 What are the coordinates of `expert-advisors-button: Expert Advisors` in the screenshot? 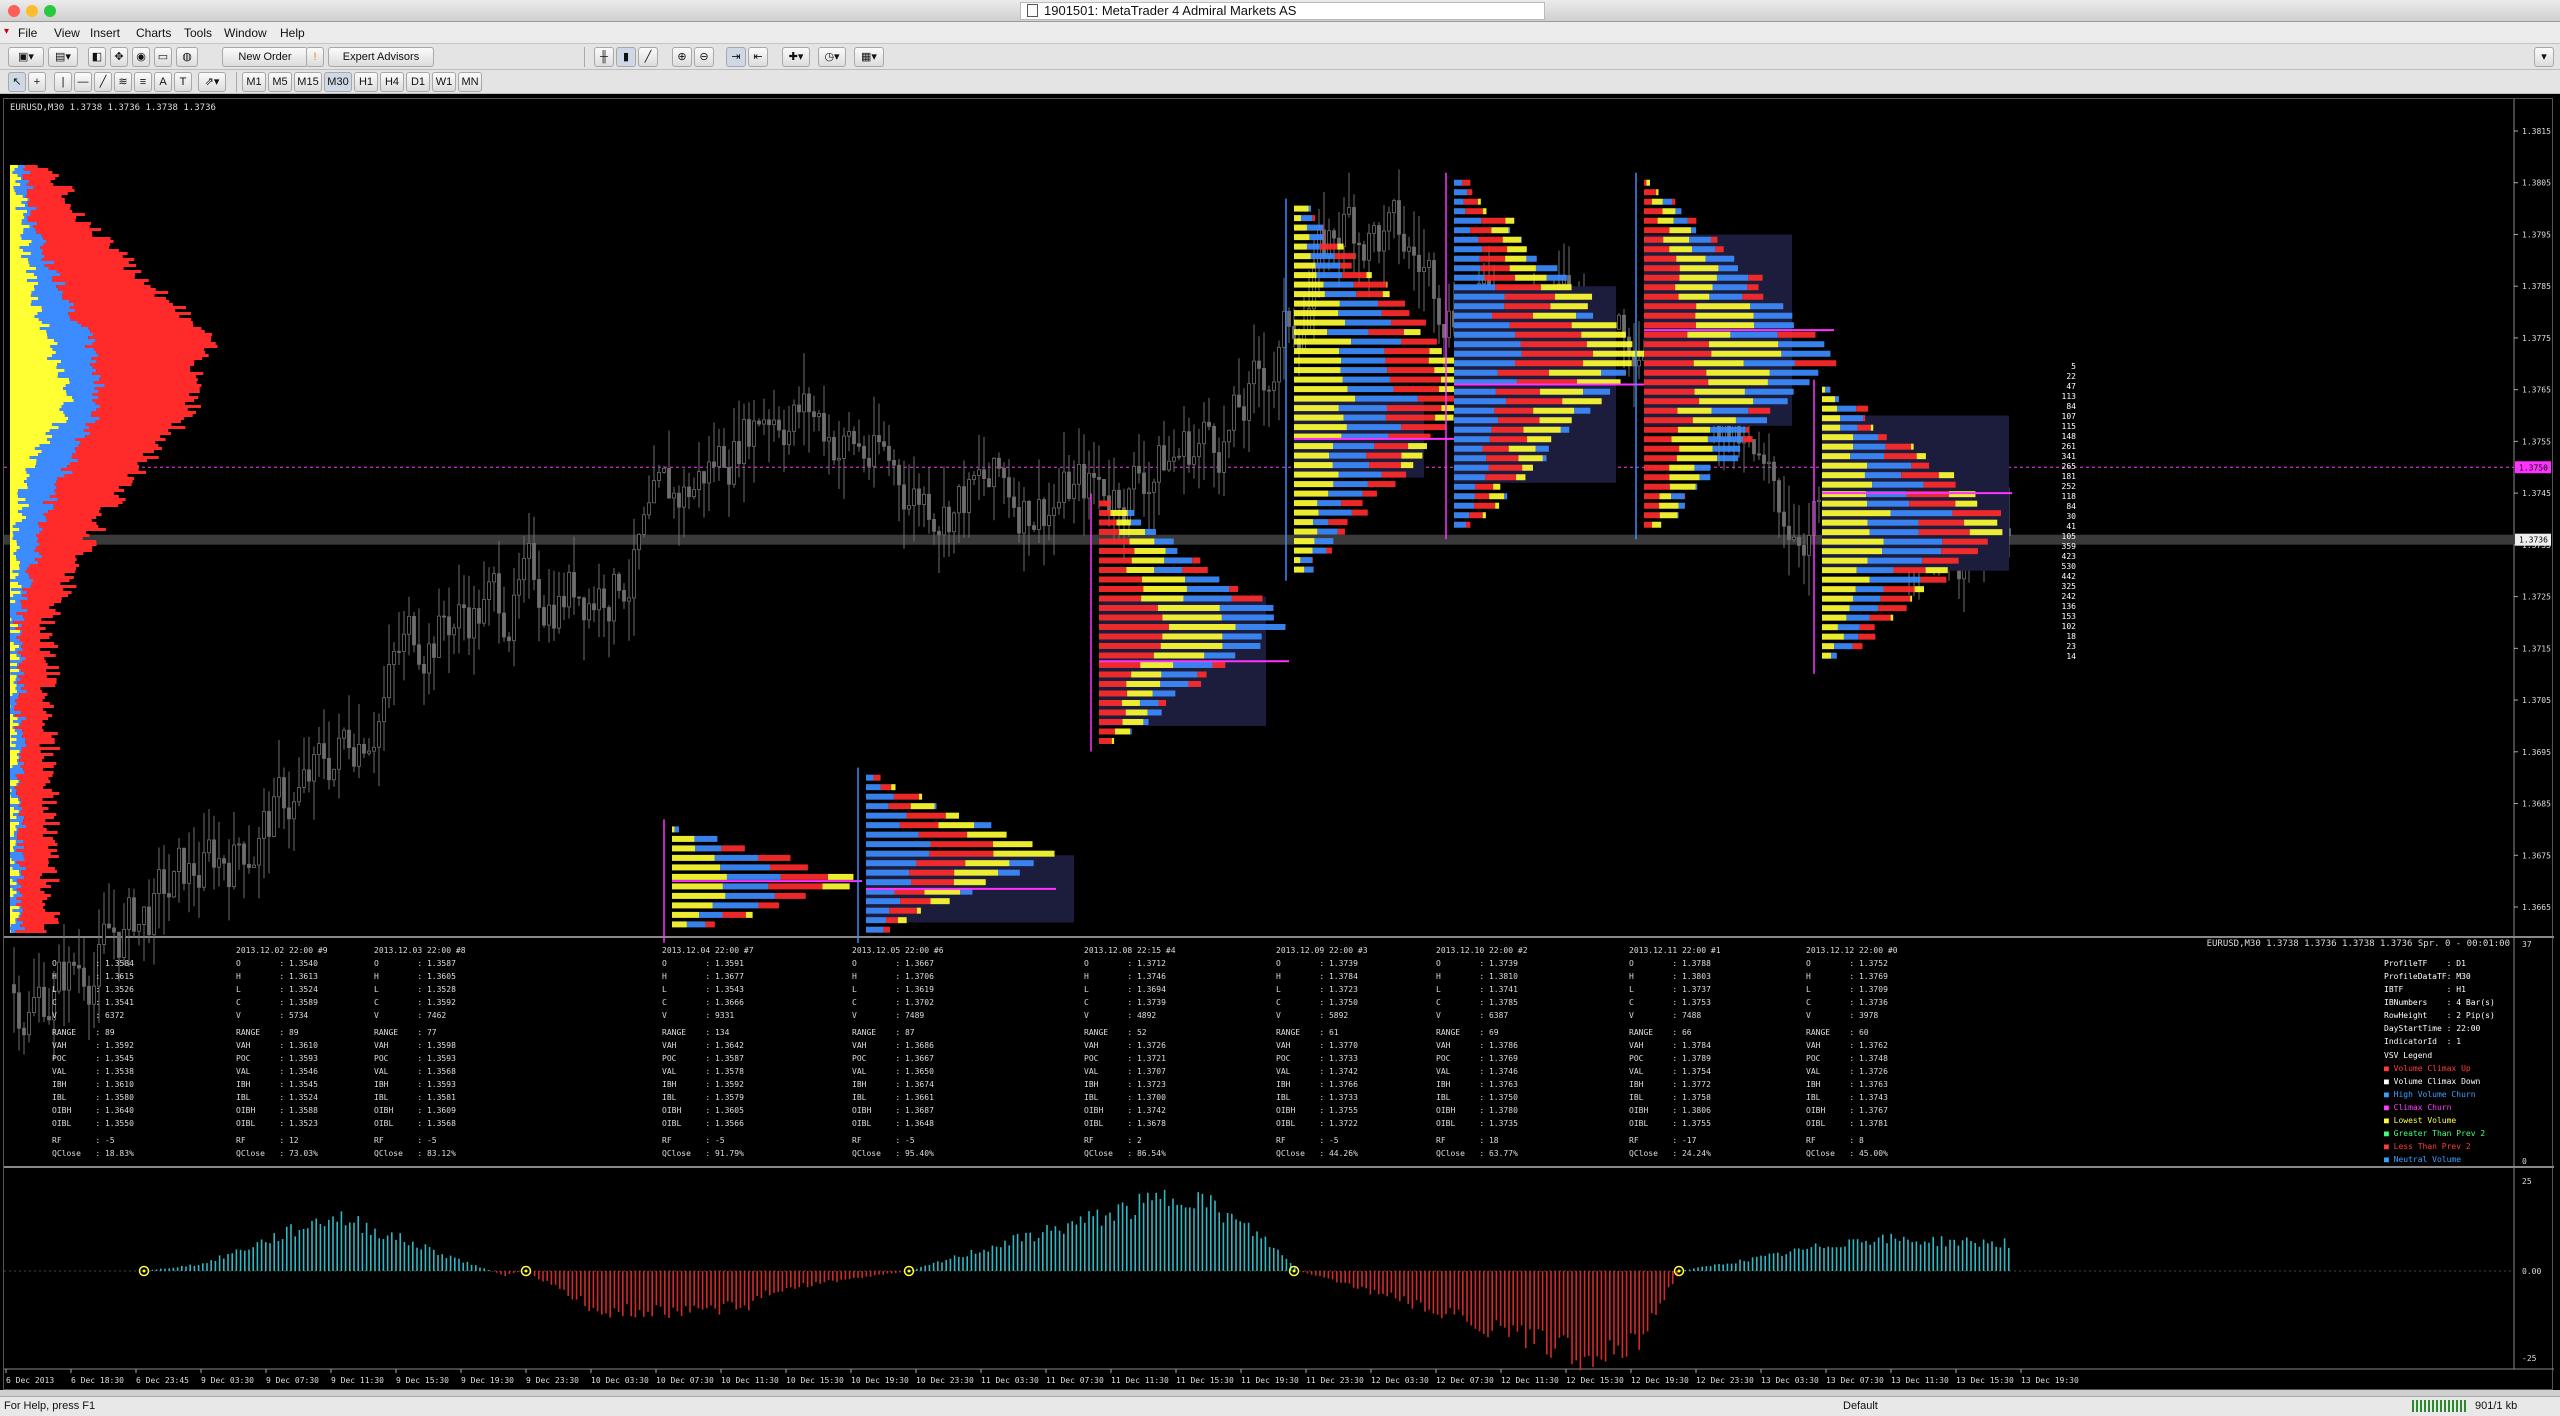 It's located at (381, 57).